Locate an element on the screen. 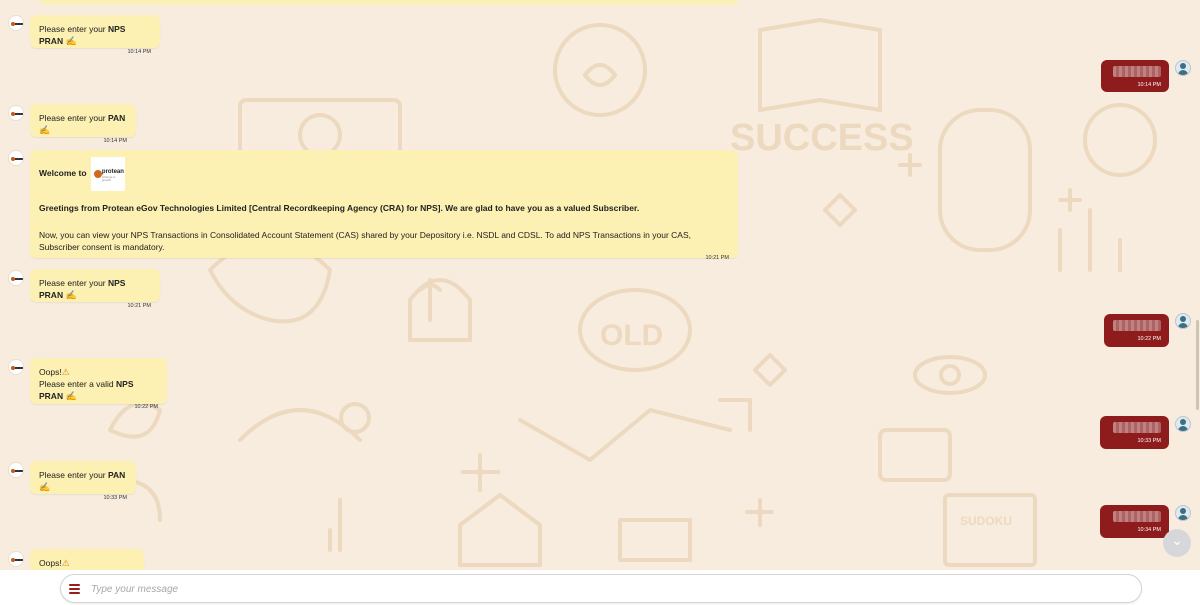 The width and height of the screenshot is (1200, 605). scrollbar-thumb is located at coordinates (1197, 365).